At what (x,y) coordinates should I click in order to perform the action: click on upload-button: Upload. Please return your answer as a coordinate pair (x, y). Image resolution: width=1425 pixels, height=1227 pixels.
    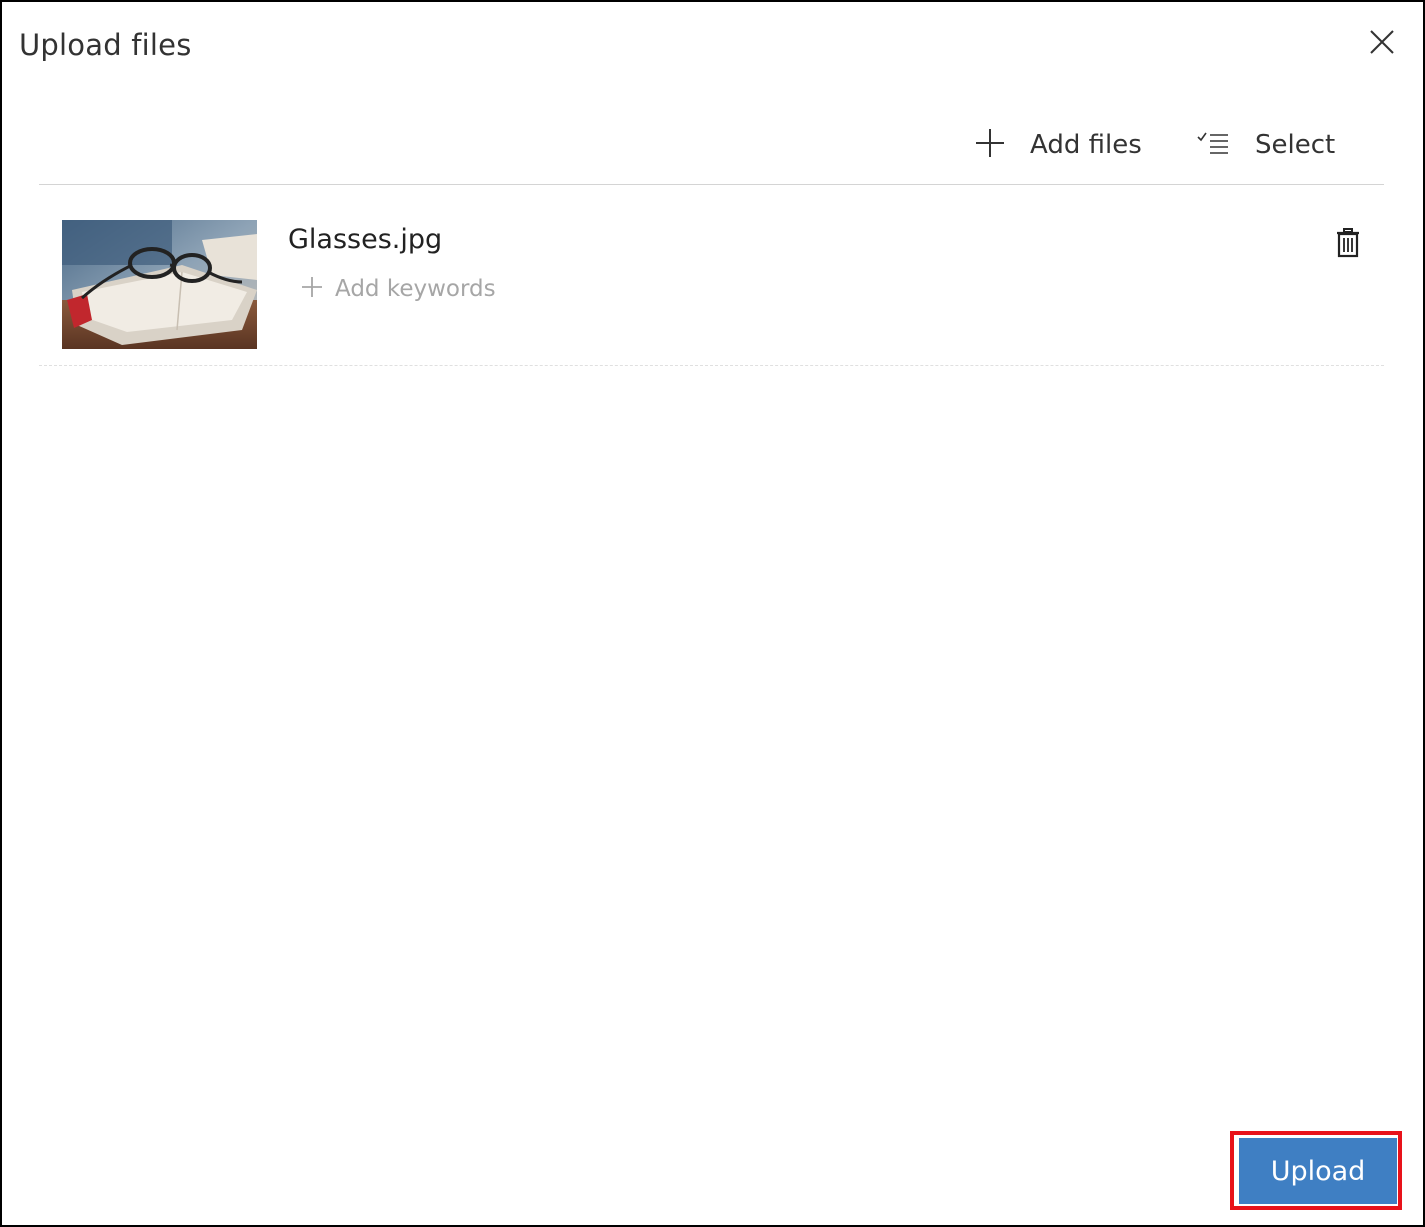
    Looking at the image, I should click on (1318, 1171).